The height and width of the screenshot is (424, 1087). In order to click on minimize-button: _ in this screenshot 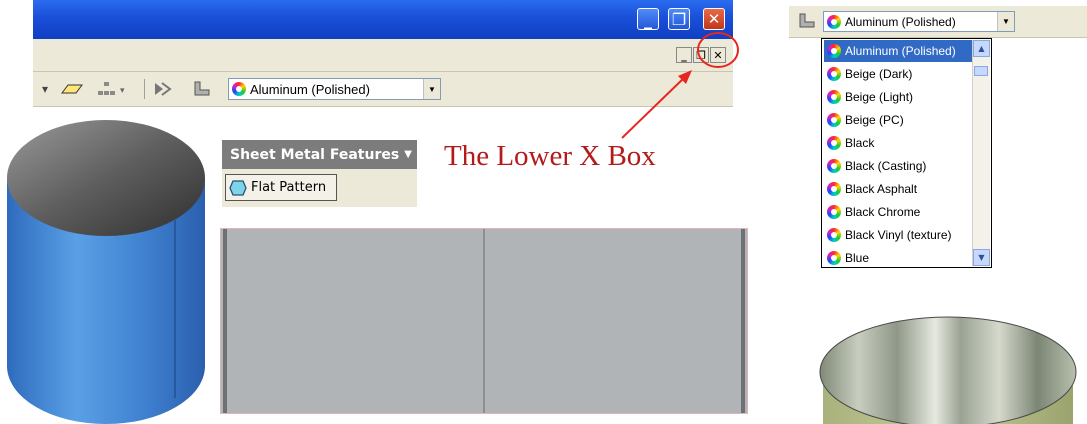, I will do `click(648, 19)`.